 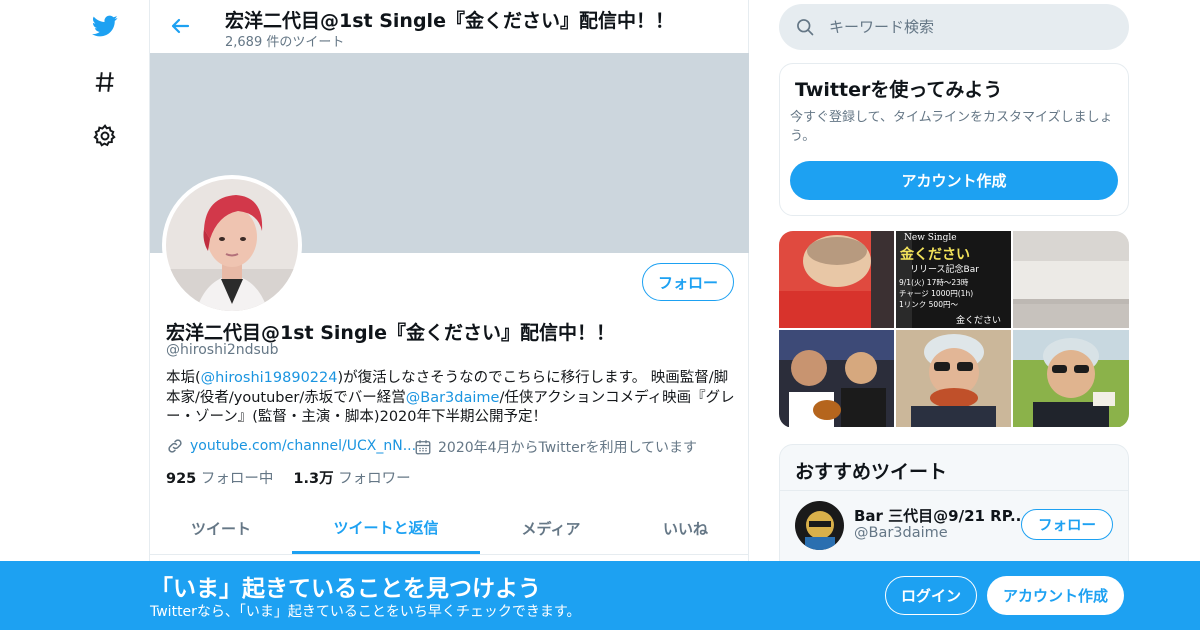 I want to click on signup-card-button: アカウント作成, so click(x=954, y=180).